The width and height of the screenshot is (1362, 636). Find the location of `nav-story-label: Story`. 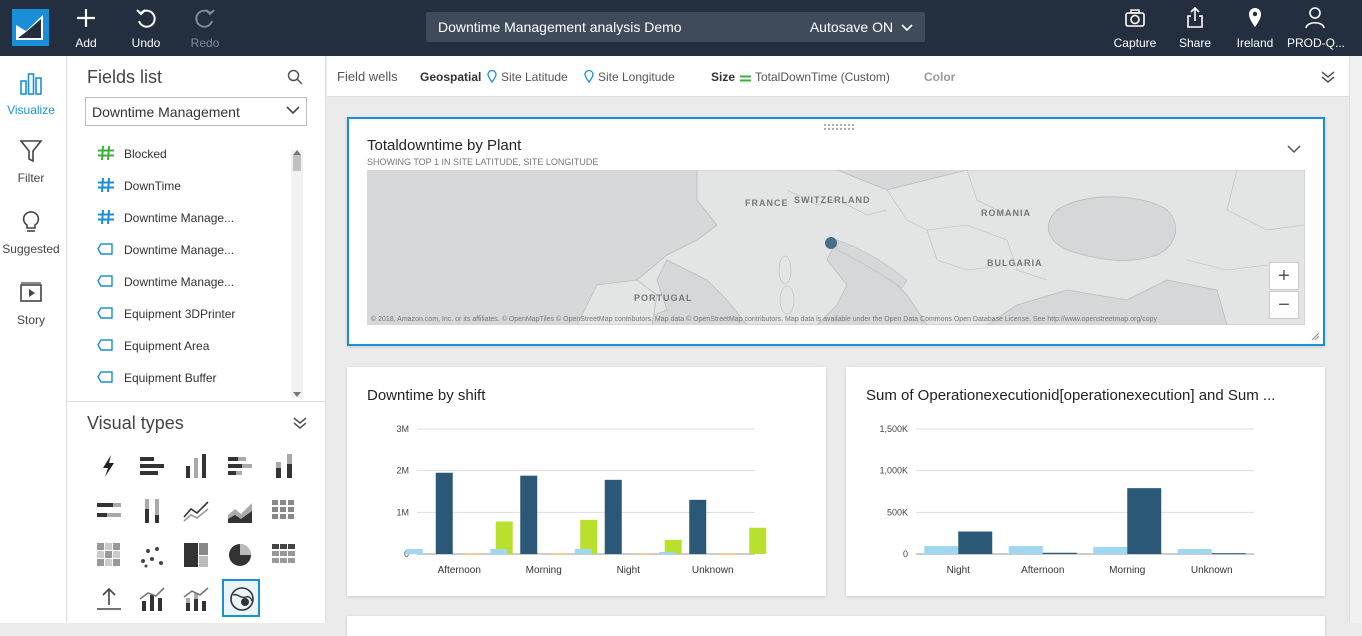

nav-story-label: Story is located at coordinates (30, 320).